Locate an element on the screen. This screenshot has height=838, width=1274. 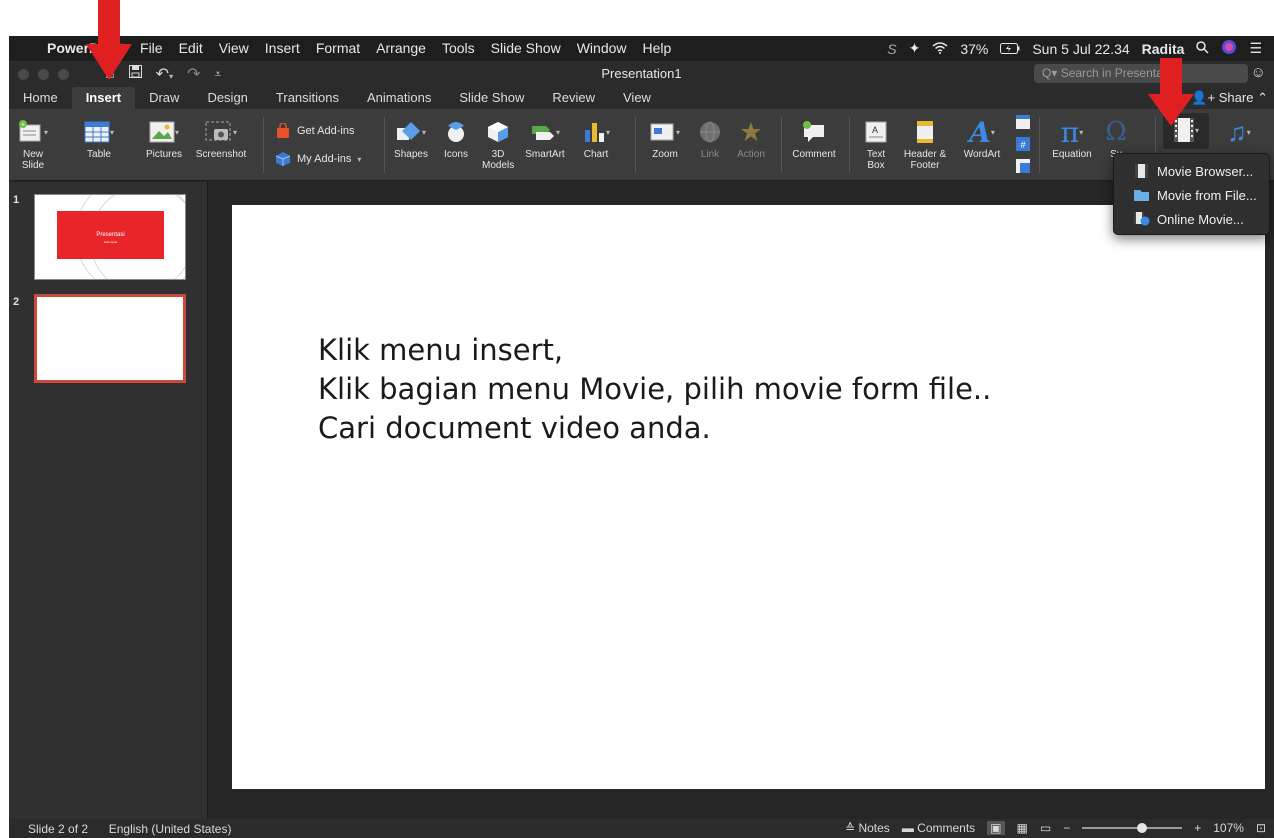
zoom-out-icon: − is located at coordinates (1066, 828).